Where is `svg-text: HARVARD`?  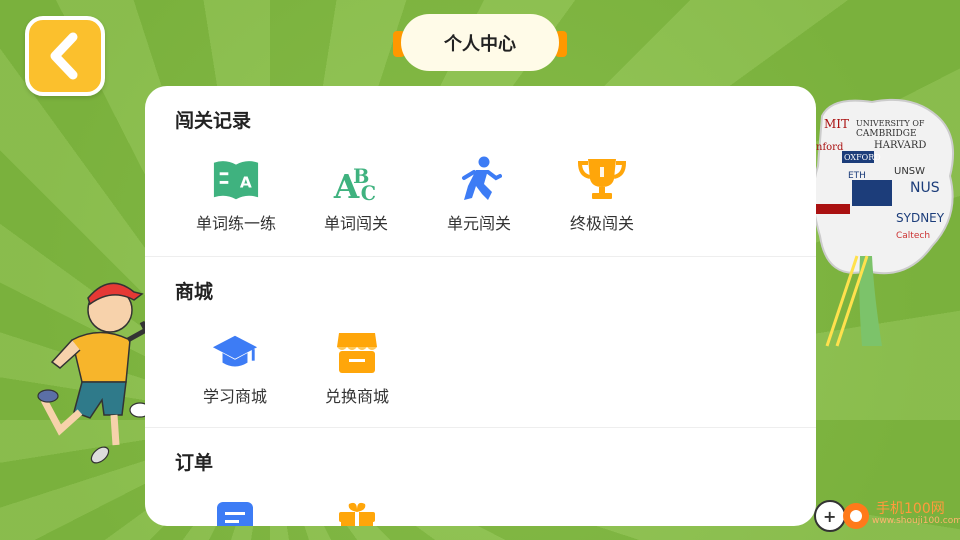 svg-text: HARVARD is located at coordinates (900, 145).